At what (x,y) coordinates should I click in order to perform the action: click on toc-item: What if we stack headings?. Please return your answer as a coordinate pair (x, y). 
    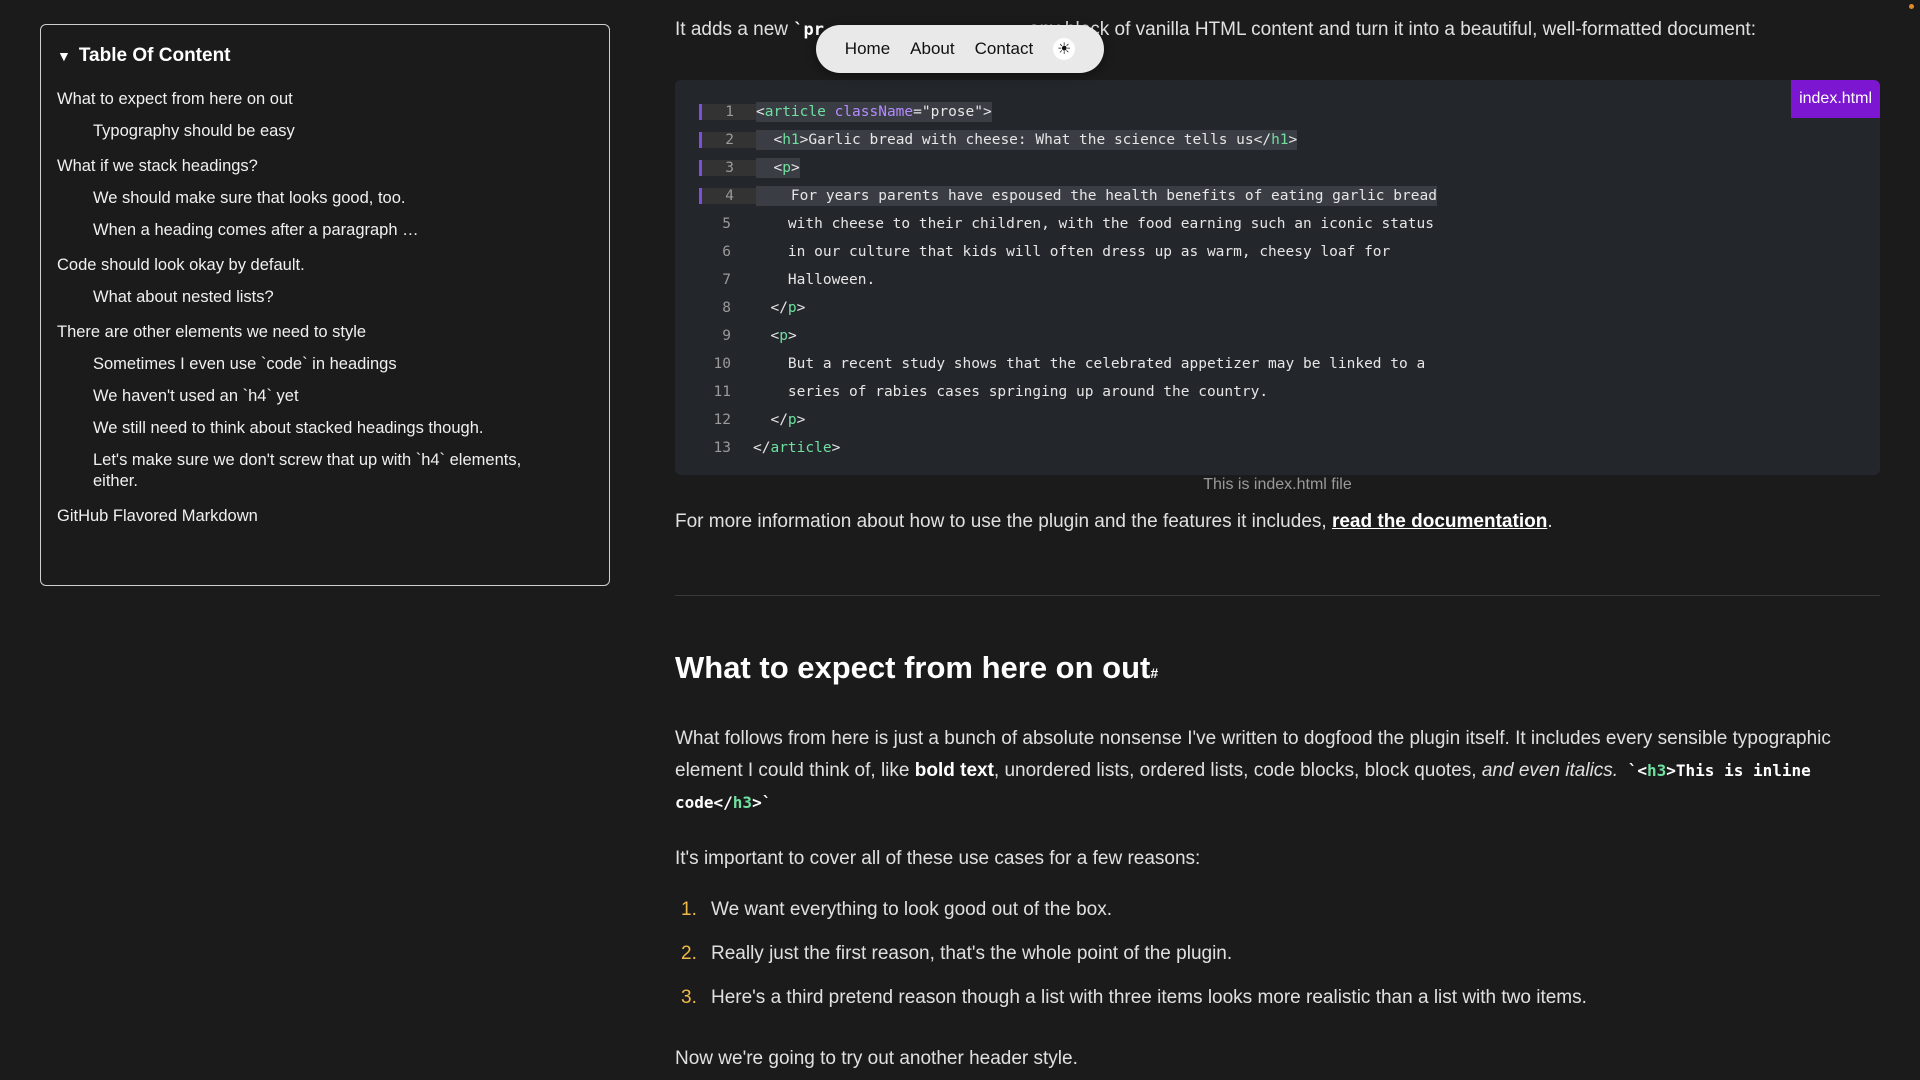
    Looking at the image, I should click on (325, 166).